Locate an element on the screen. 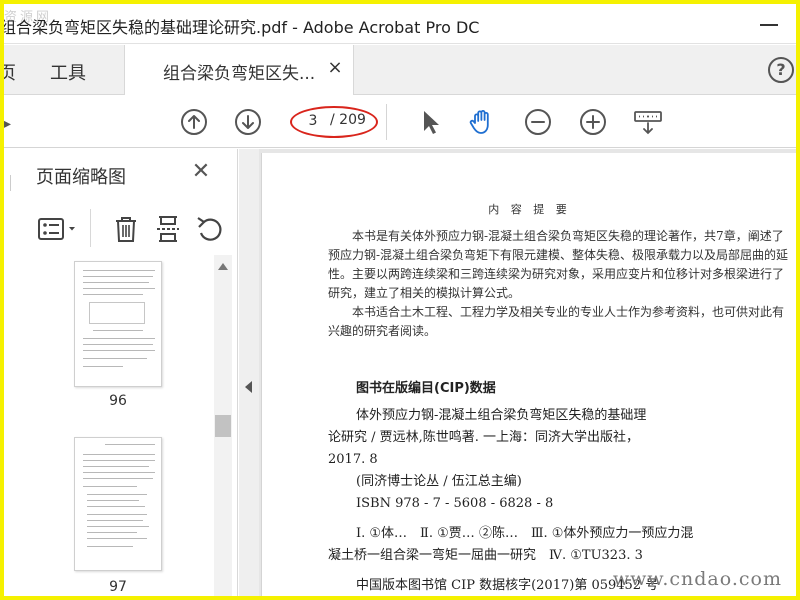 This screenshot has width=800, height=600. thumbnail-scrollbar is located at coordinates (223, 425).